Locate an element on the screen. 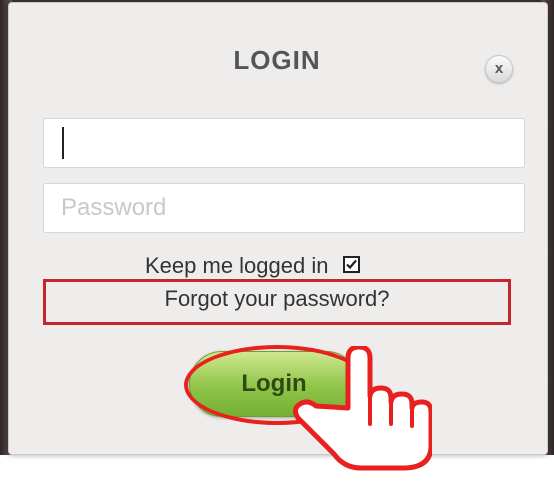  remember-me-row: Keep me logged in is located at coordinates (252, 267).